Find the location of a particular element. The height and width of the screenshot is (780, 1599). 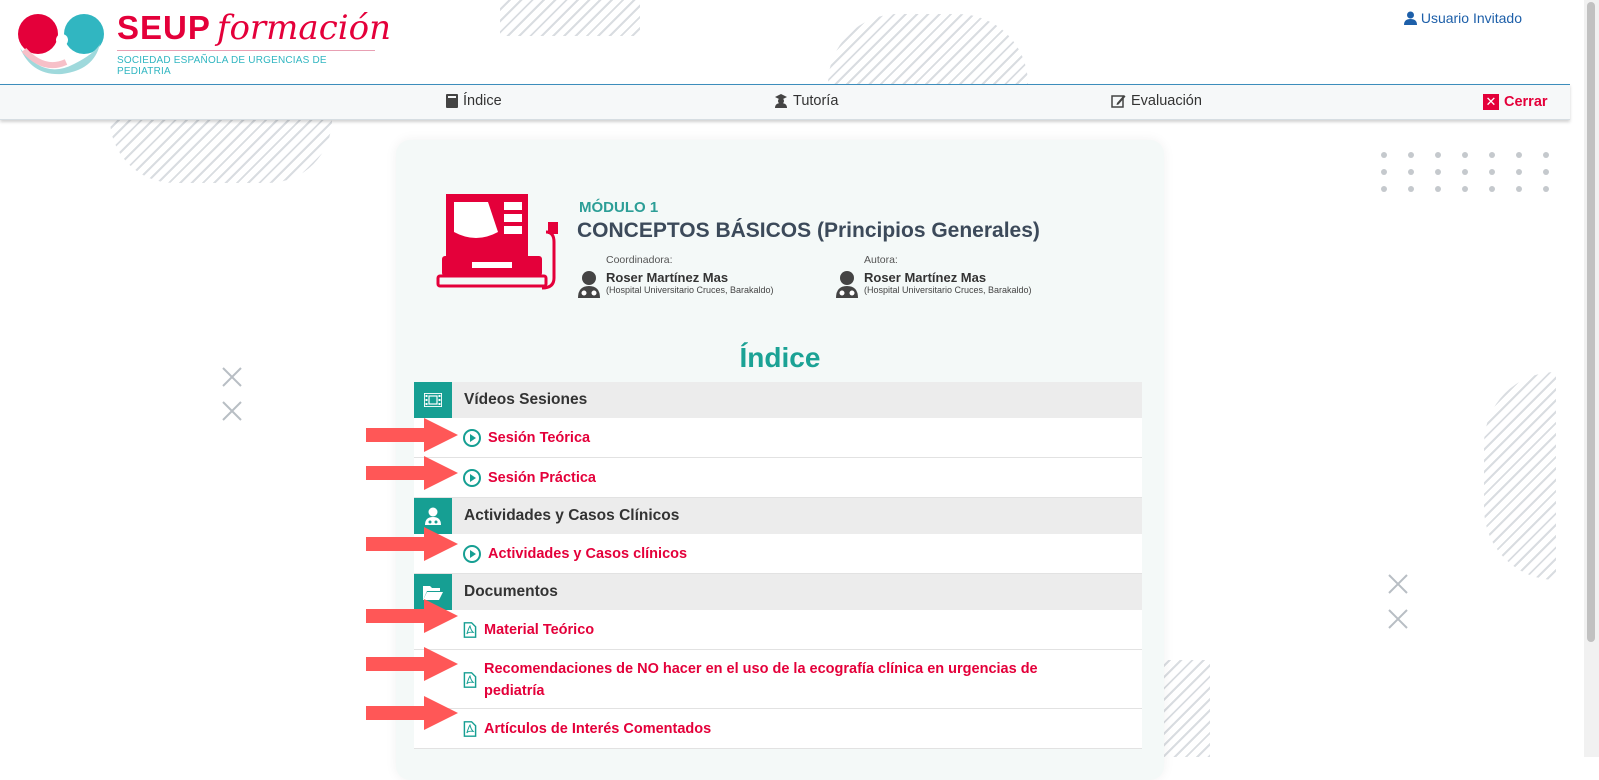

main-nav: Índice Tutoría Evaluación ✕ Cerrar is located at coordinates (785, 102).